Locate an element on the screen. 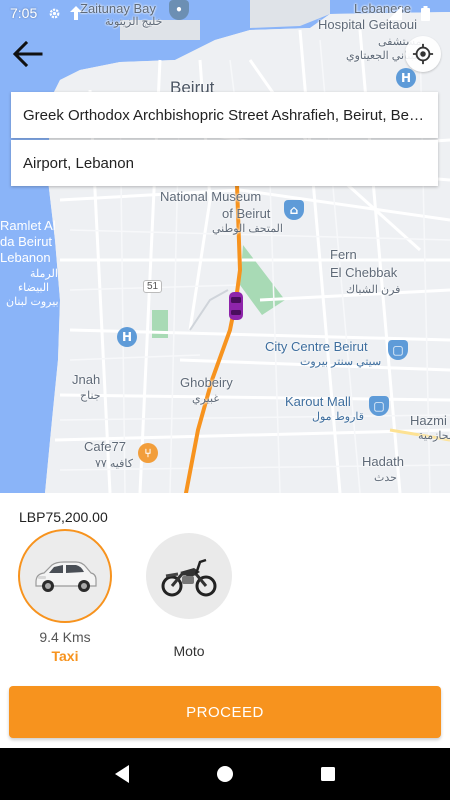 The width and height of the screenshot is (450, 800). back-button is located at coordinates (28, 54).